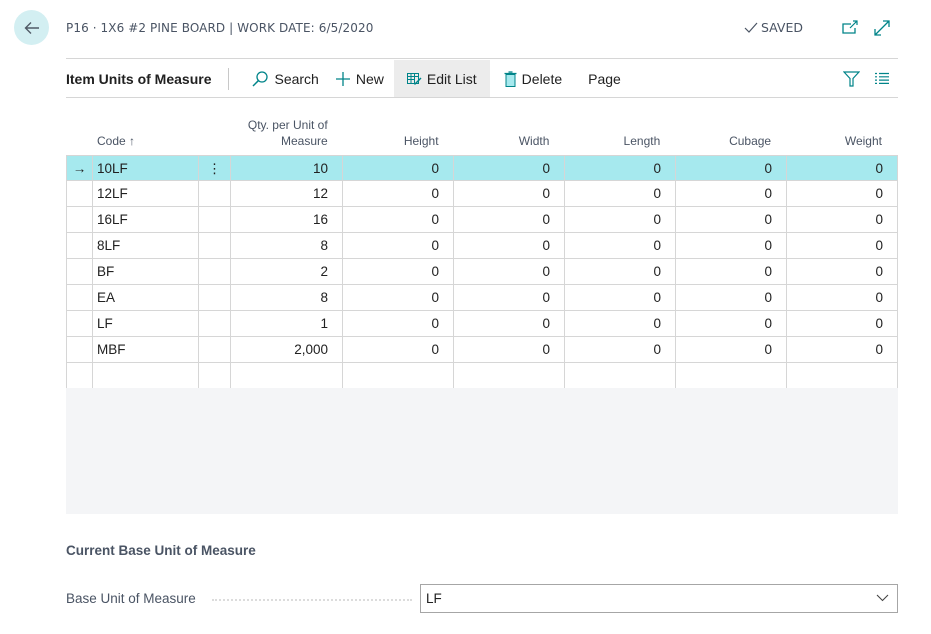 The image size is (931, 634). Describe the element at coordinates (399, 141) in the screenshot. I see `column-header-height: Height` at that location.